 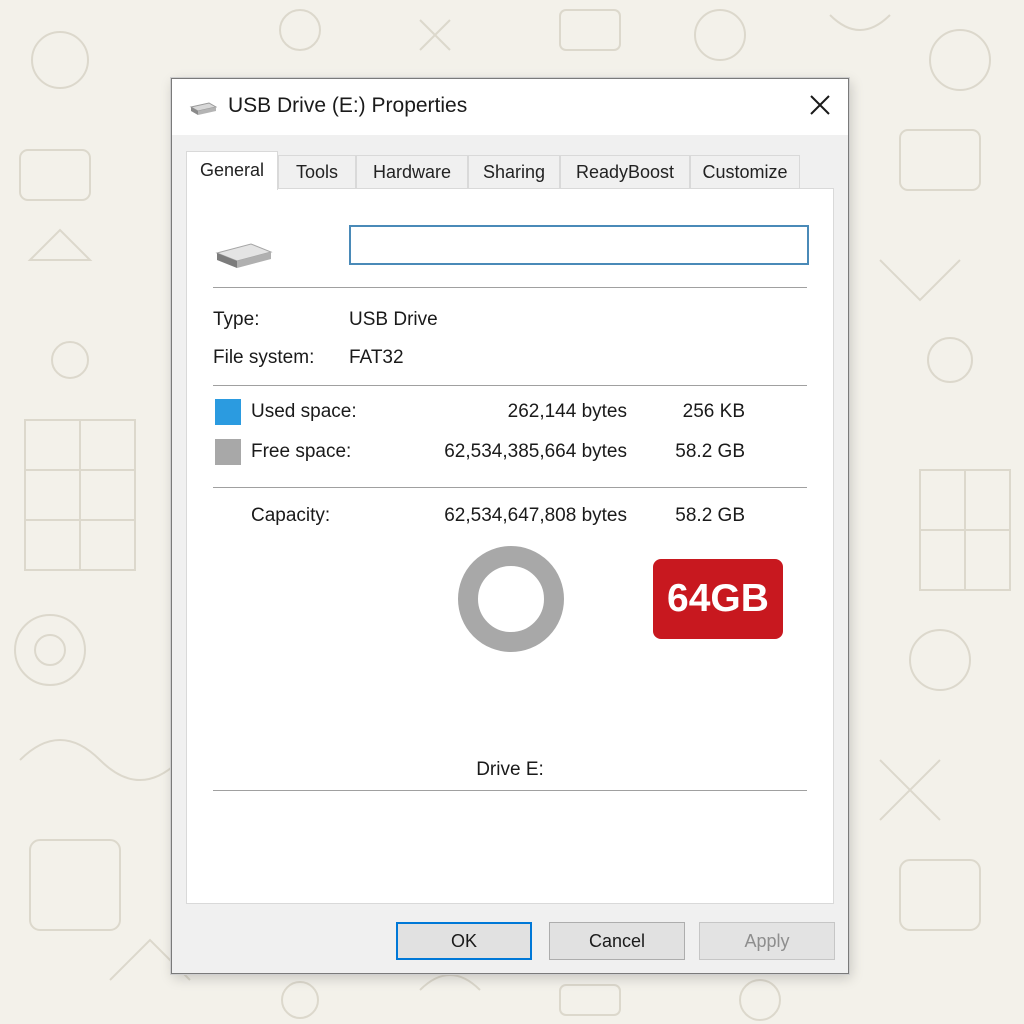 I want to click on donut-free-segment, so click(x=511, y=599).